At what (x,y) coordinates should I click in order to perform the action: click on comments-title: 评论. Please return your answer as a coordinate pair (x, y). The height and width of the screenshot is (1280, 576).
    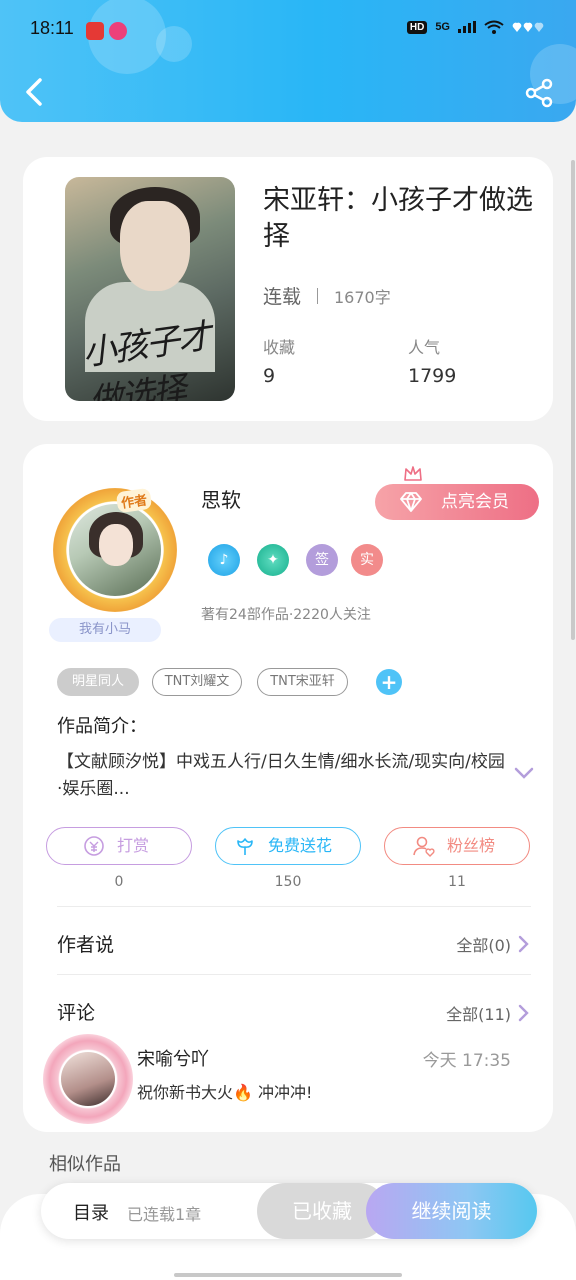
    Looking at the image, I should click on (76, 1013).